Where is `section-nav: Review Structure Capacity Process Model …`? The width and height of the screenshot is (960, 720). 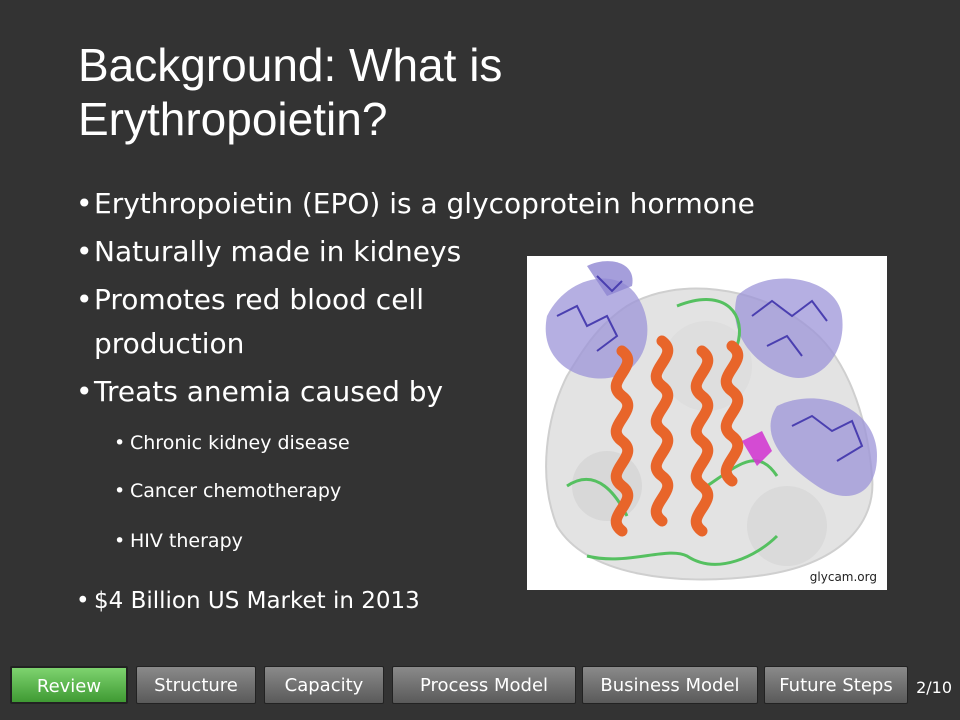 section-nav: Review Structure Capacity Process Model … is located at coordinates (460, 686).